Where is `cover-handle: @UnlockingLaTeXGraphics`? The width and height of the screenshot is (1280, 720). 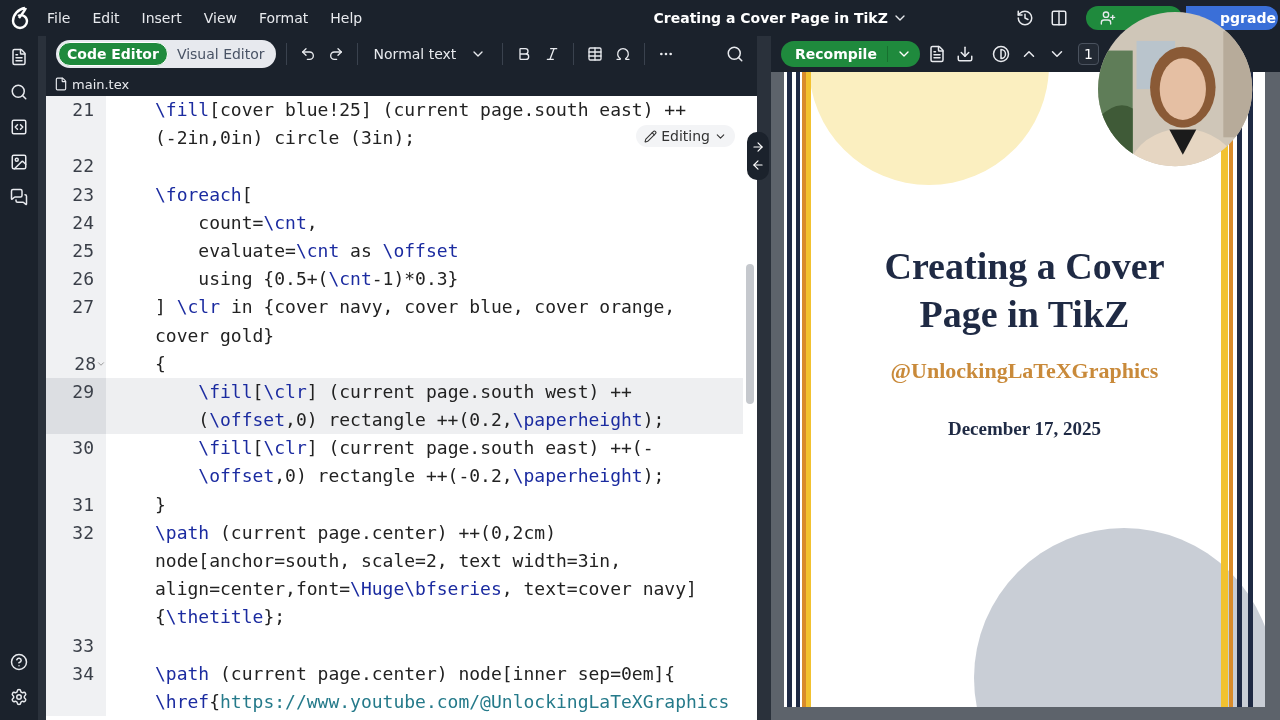
cover-handle: @UnlockingLaTeXGraphics is located at coordinates (1024, 371).